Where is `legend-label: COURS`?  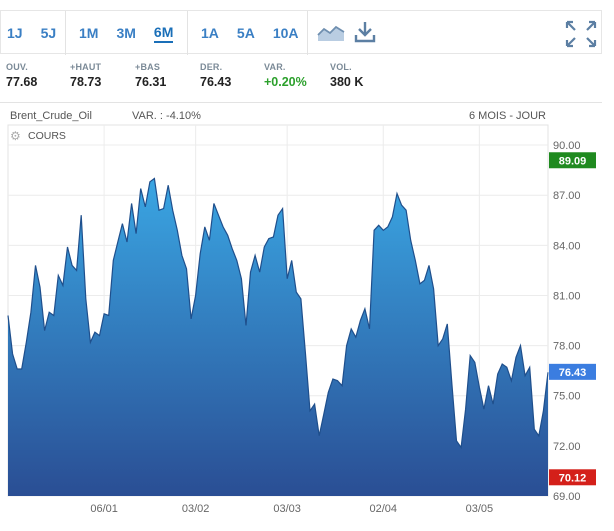 legend-label: COURS is located at coordinates (47, 136).